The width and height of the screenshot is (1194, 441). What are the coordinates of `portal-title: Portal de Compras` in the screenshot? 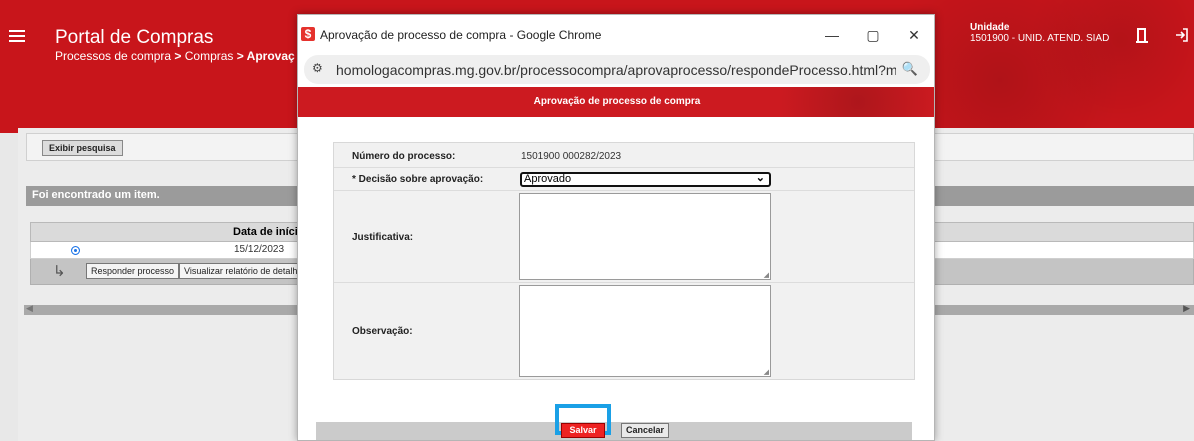 It's located at (134, 37).